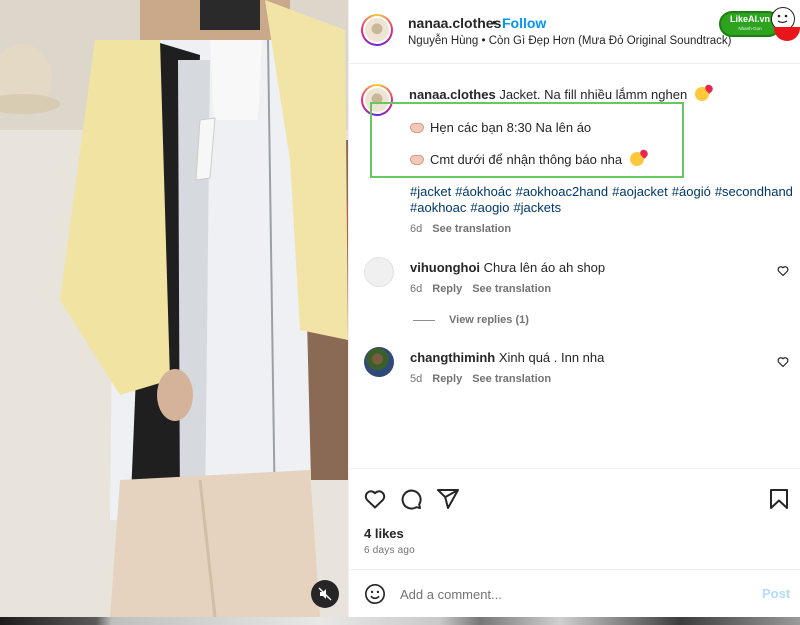 The height and width of the screenshot is (625, 800). What do you see at coordinates (454, 23) in the screenshot?
I see `author-username: nanaa.clothes` at bounding box center [454, 23].